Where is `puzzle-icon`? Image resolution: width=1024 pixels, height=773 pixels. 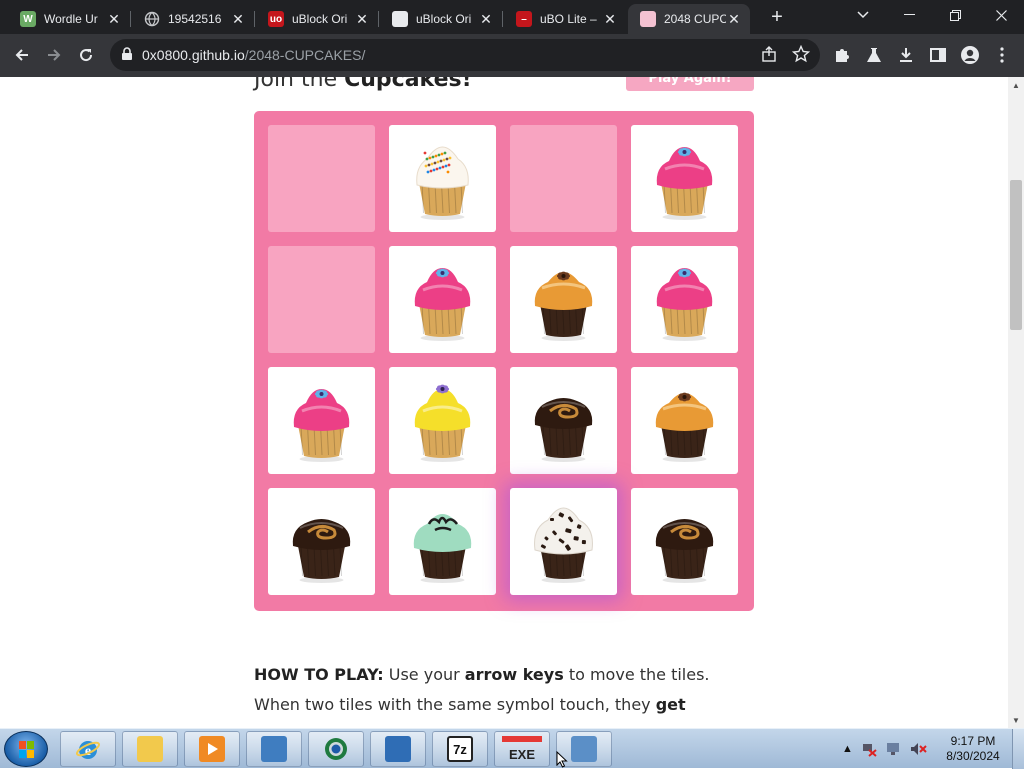 puzzle-icon is located at coordinates (842, 55).